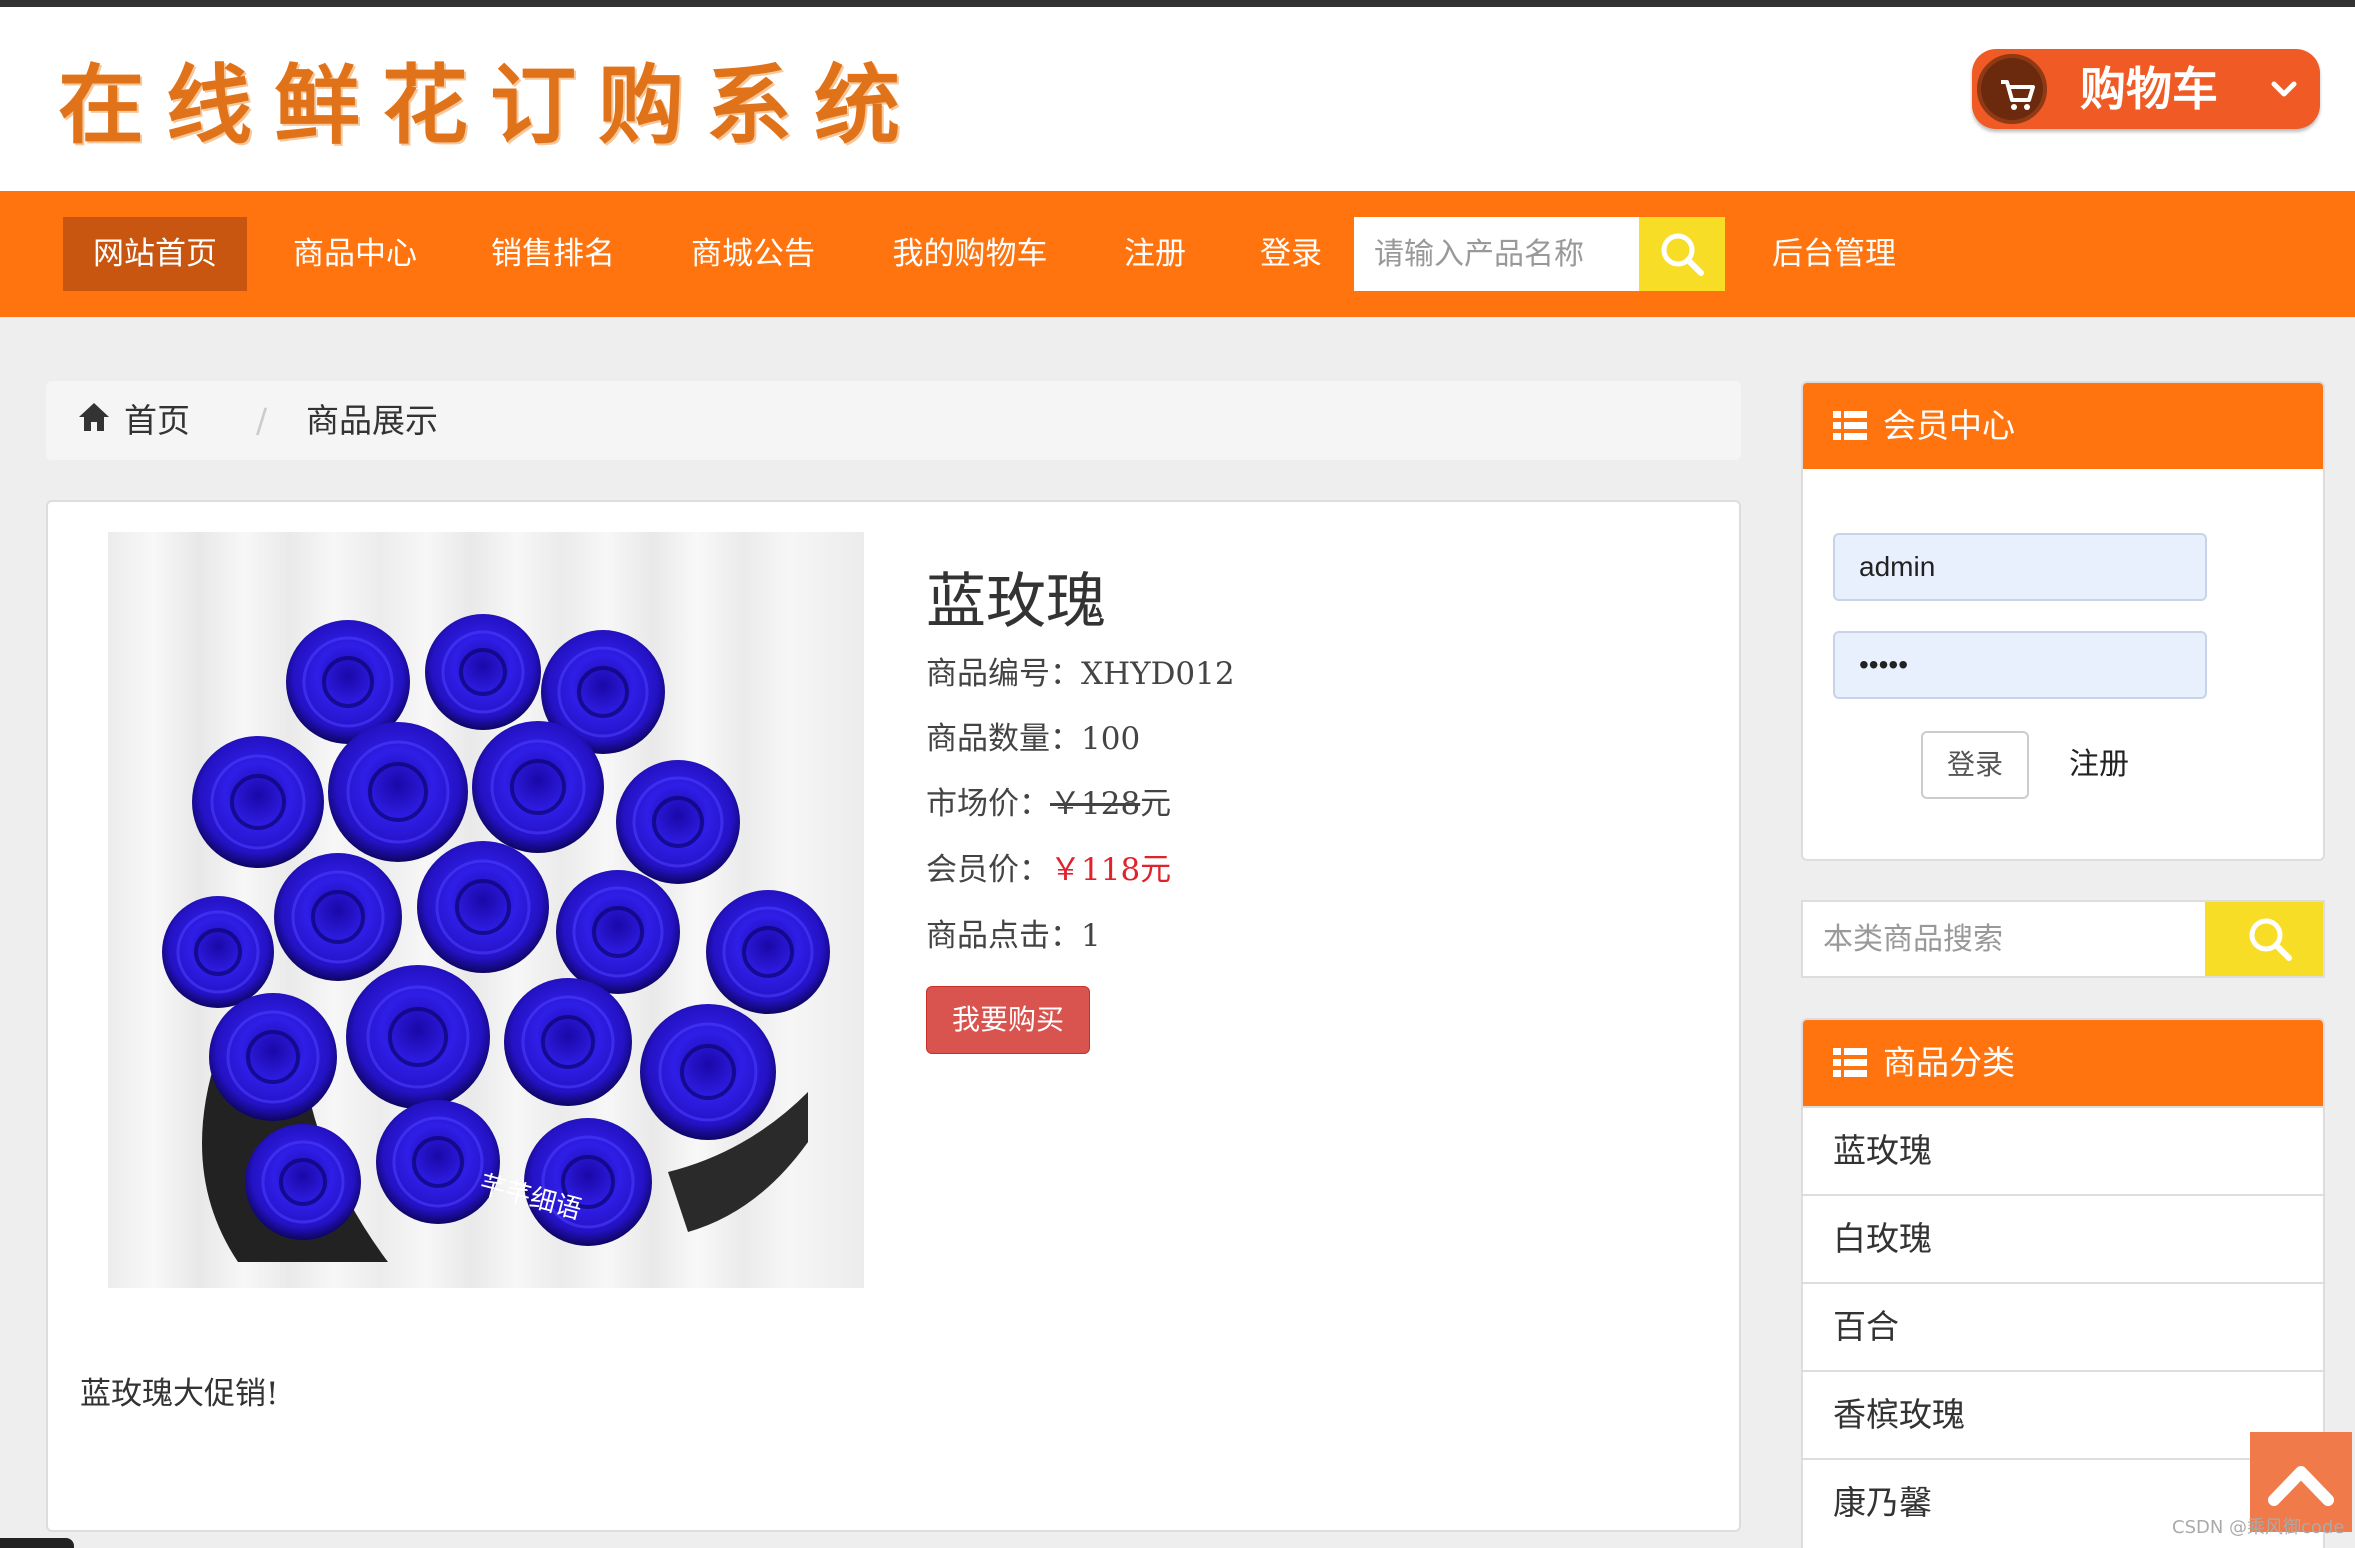 This screenshot has height=1548, width=2355. I want to click on product-clicks-row: 商品点击：1, so click(1013, 936).